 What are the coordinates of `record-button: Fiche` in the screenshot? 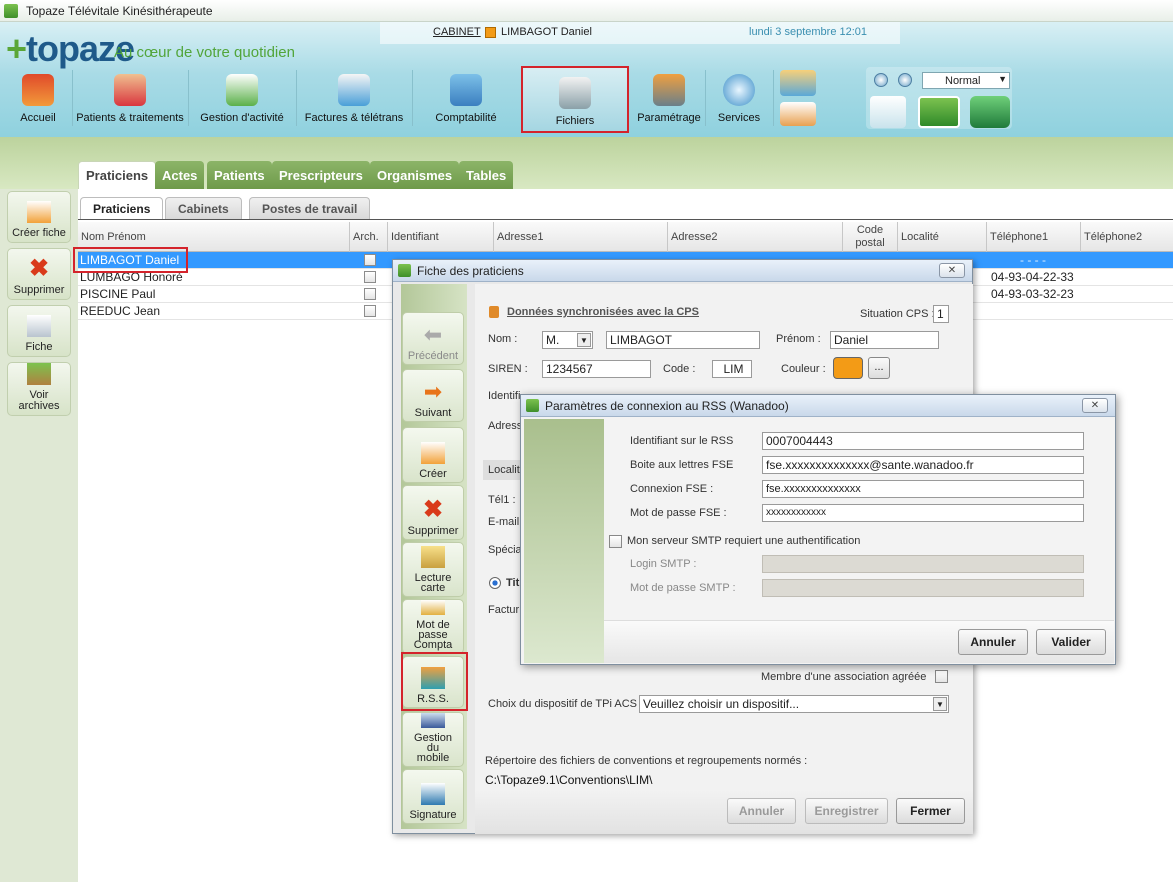 It's located at (39, 331).